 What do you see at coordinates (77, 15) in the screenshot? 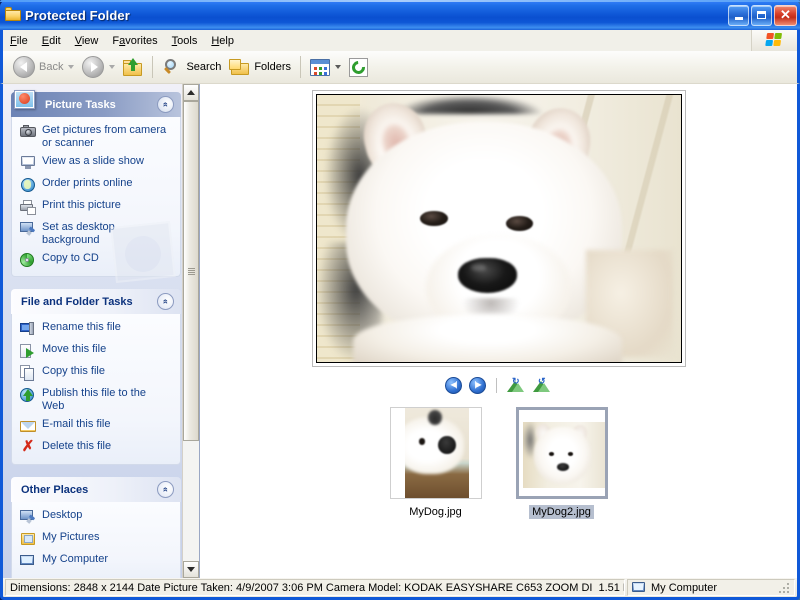
I see `window-title: Protected Folder` at bounding box center [77, 15].